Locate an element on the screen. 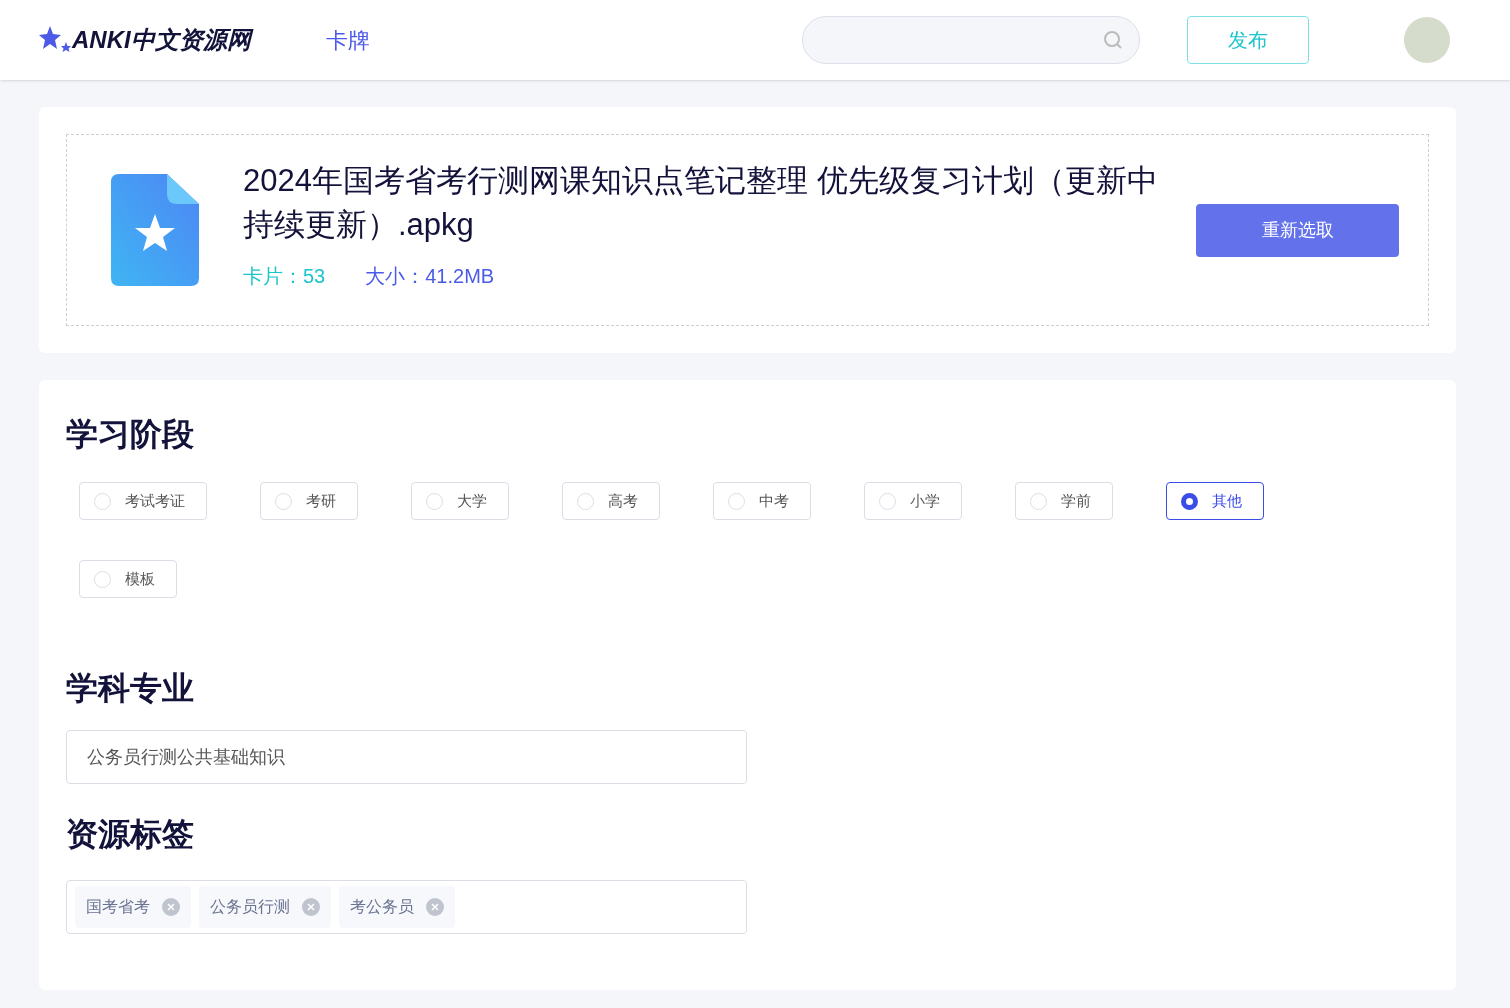  subject-field: 公务员行测公共基础知识 is located at coordinates (406, 757).